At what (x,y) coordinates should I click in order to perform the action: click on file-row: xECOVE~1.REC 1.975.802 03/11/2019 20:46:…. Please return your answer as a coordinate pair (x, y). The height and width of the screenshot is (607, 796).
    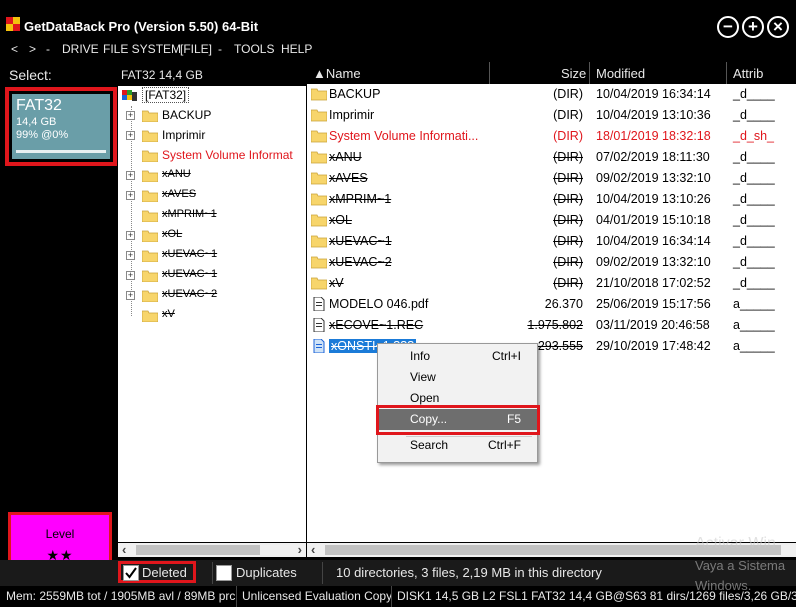
    Looking at the image, I should click on (551, 325).